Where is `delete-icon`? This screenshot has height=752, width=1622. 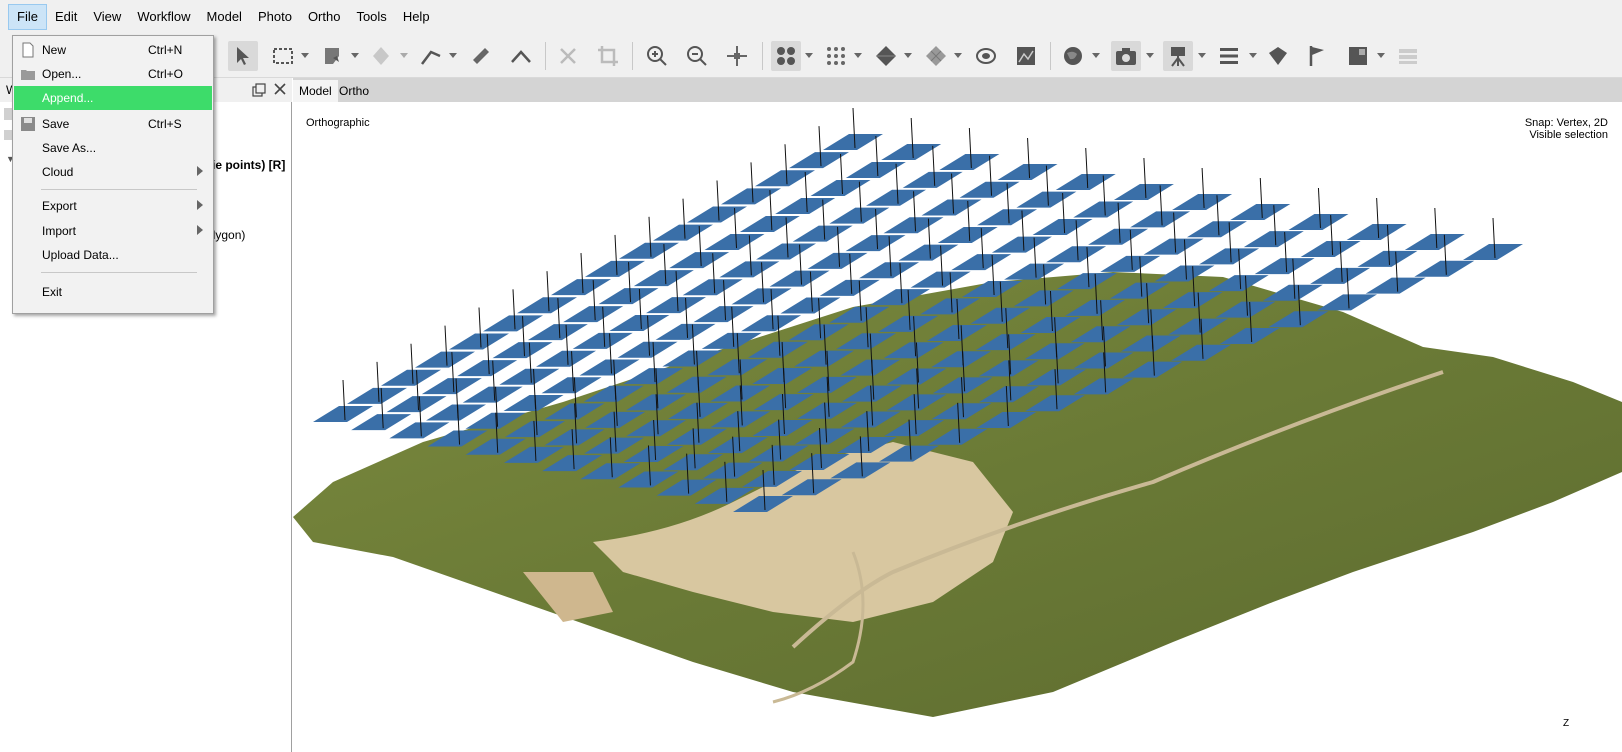 delete-icon is located at coordinates (568, 56).